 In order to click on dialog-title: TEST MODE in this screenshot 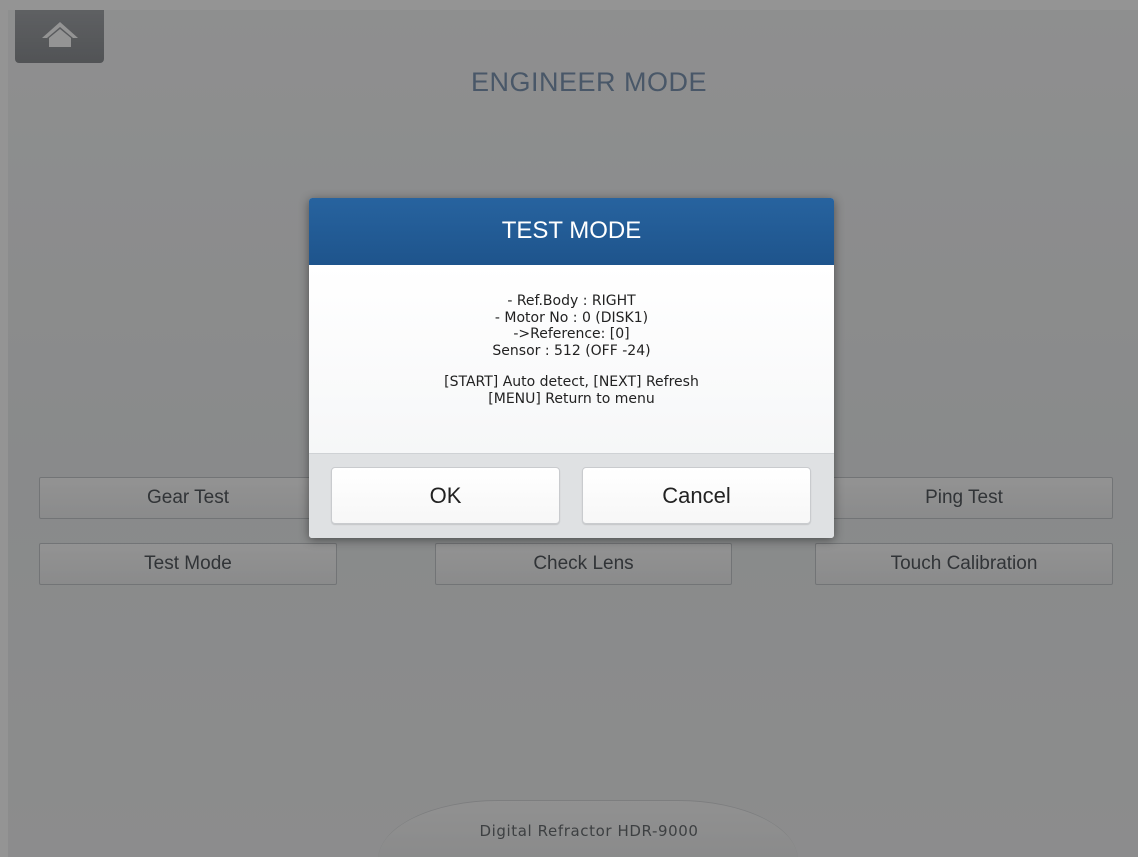, I will do `click(571, 230)`.